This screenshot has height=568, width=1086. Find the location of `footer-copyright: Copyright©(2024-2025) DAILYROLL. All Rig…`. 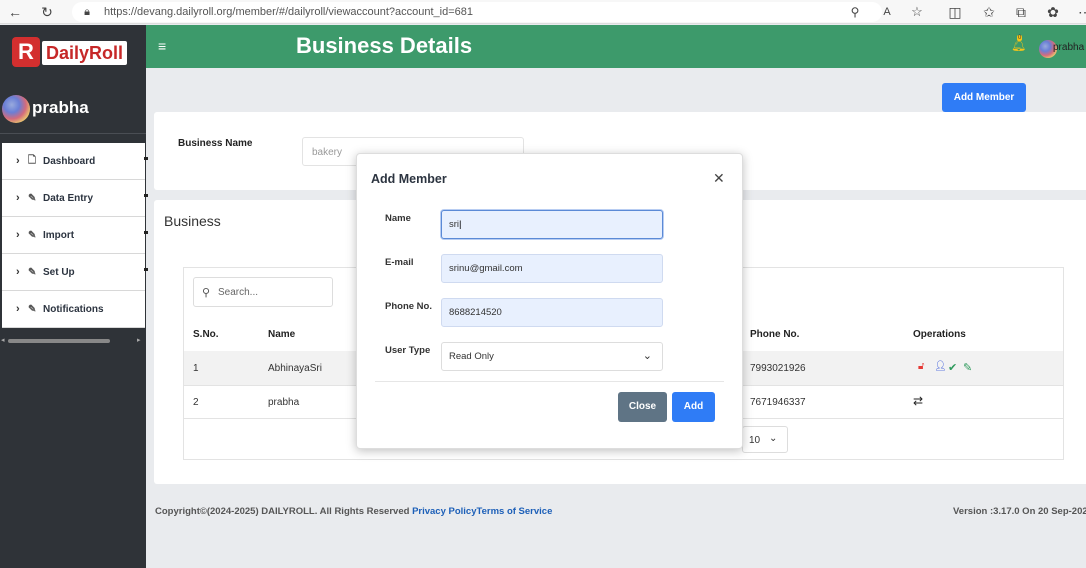

footer-copyright: Copyright©(2024-2025) DAILYROLL. All Rig… is located at coordinates (353, 511).